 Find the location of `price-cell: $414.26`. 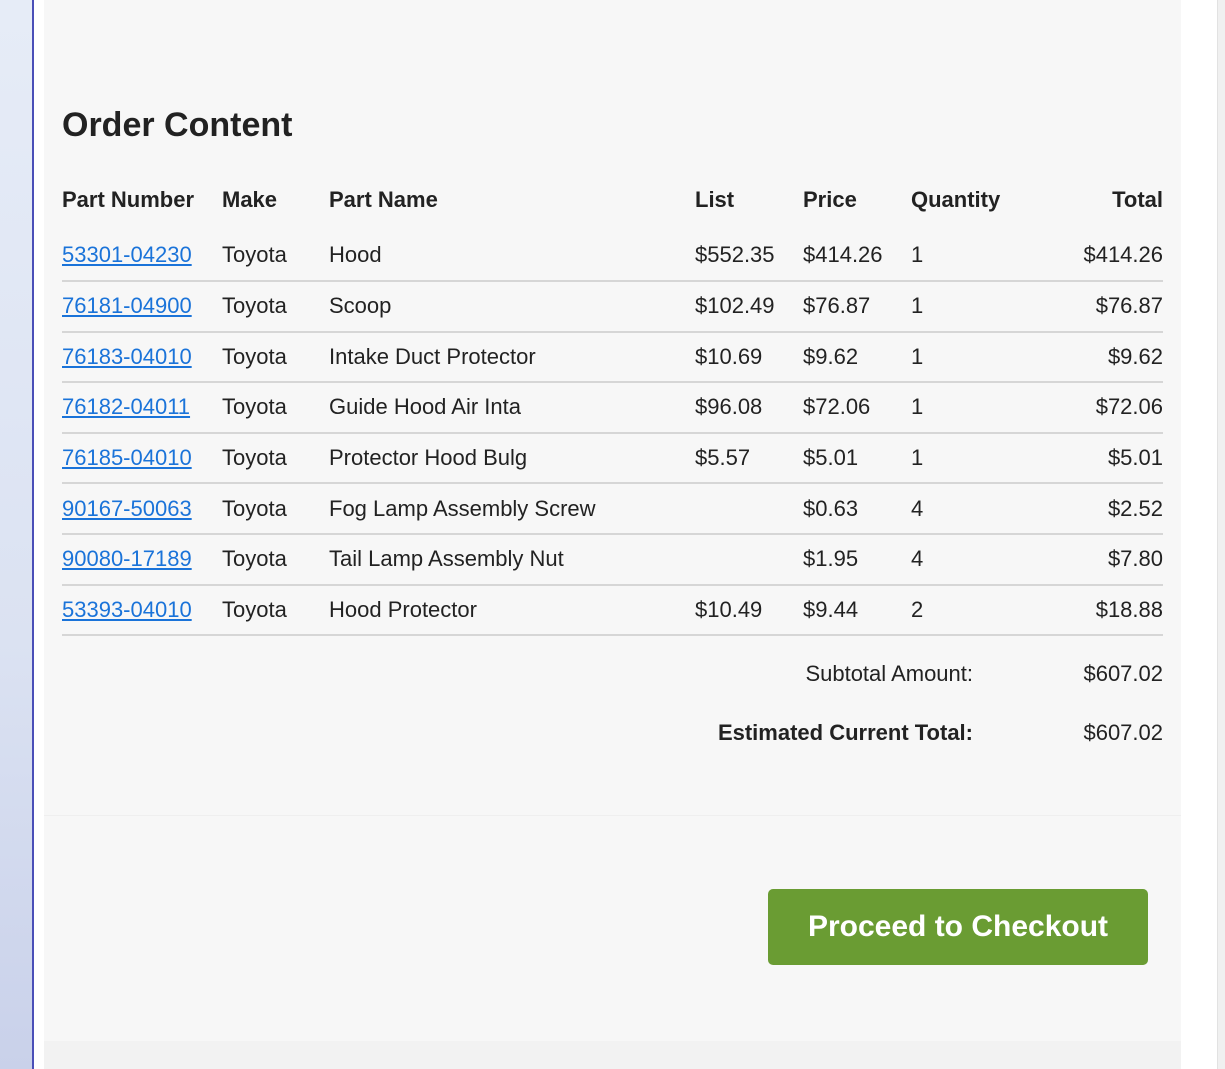

price-cell: $414.26 is located at coordinates (857, 252).